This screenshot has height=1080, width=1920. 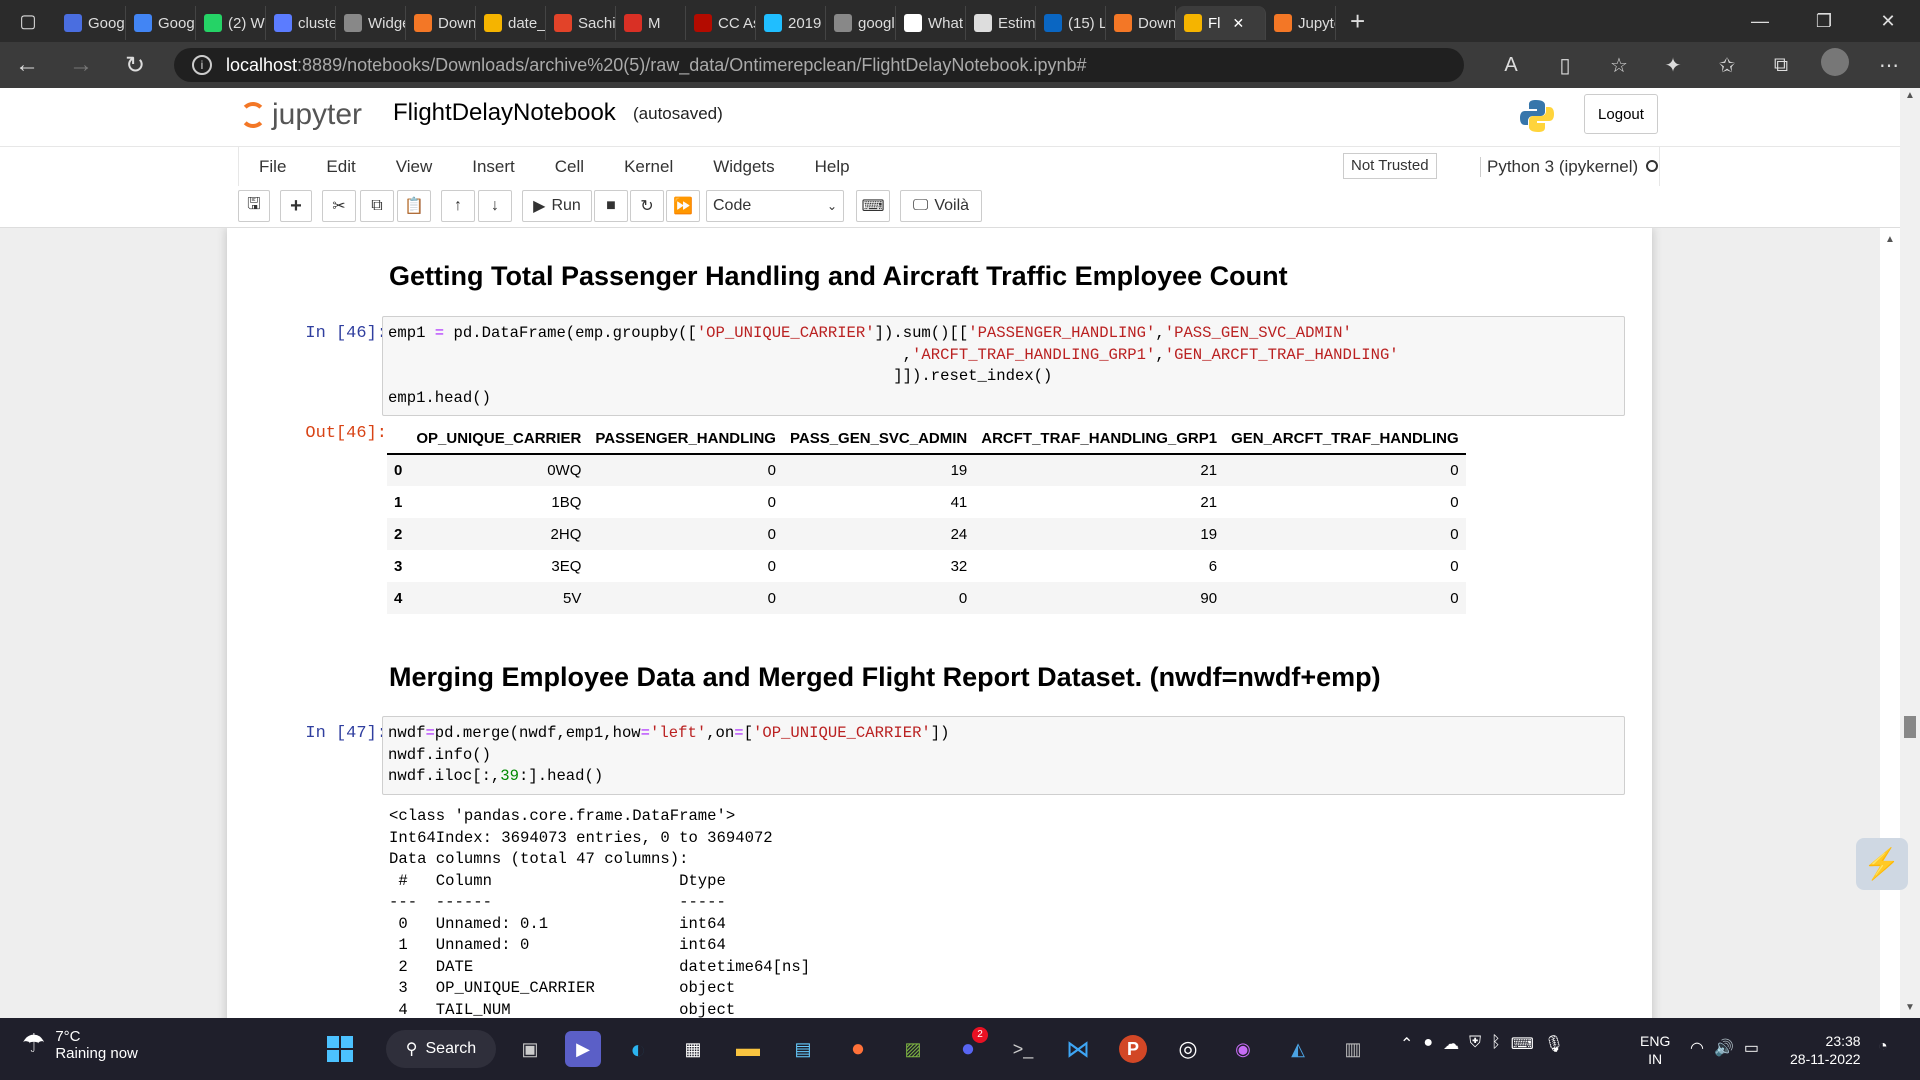 What do you see at coordinates (371, 23) in the screenshot?
I see `browser-tab: Widge` at bounding box center [371, 23].